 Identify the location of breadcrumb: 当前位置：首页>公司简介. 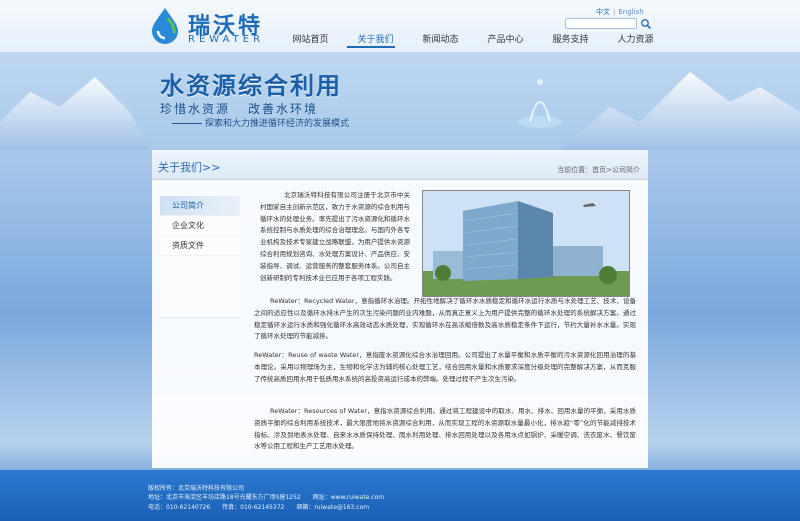
(598, 170).